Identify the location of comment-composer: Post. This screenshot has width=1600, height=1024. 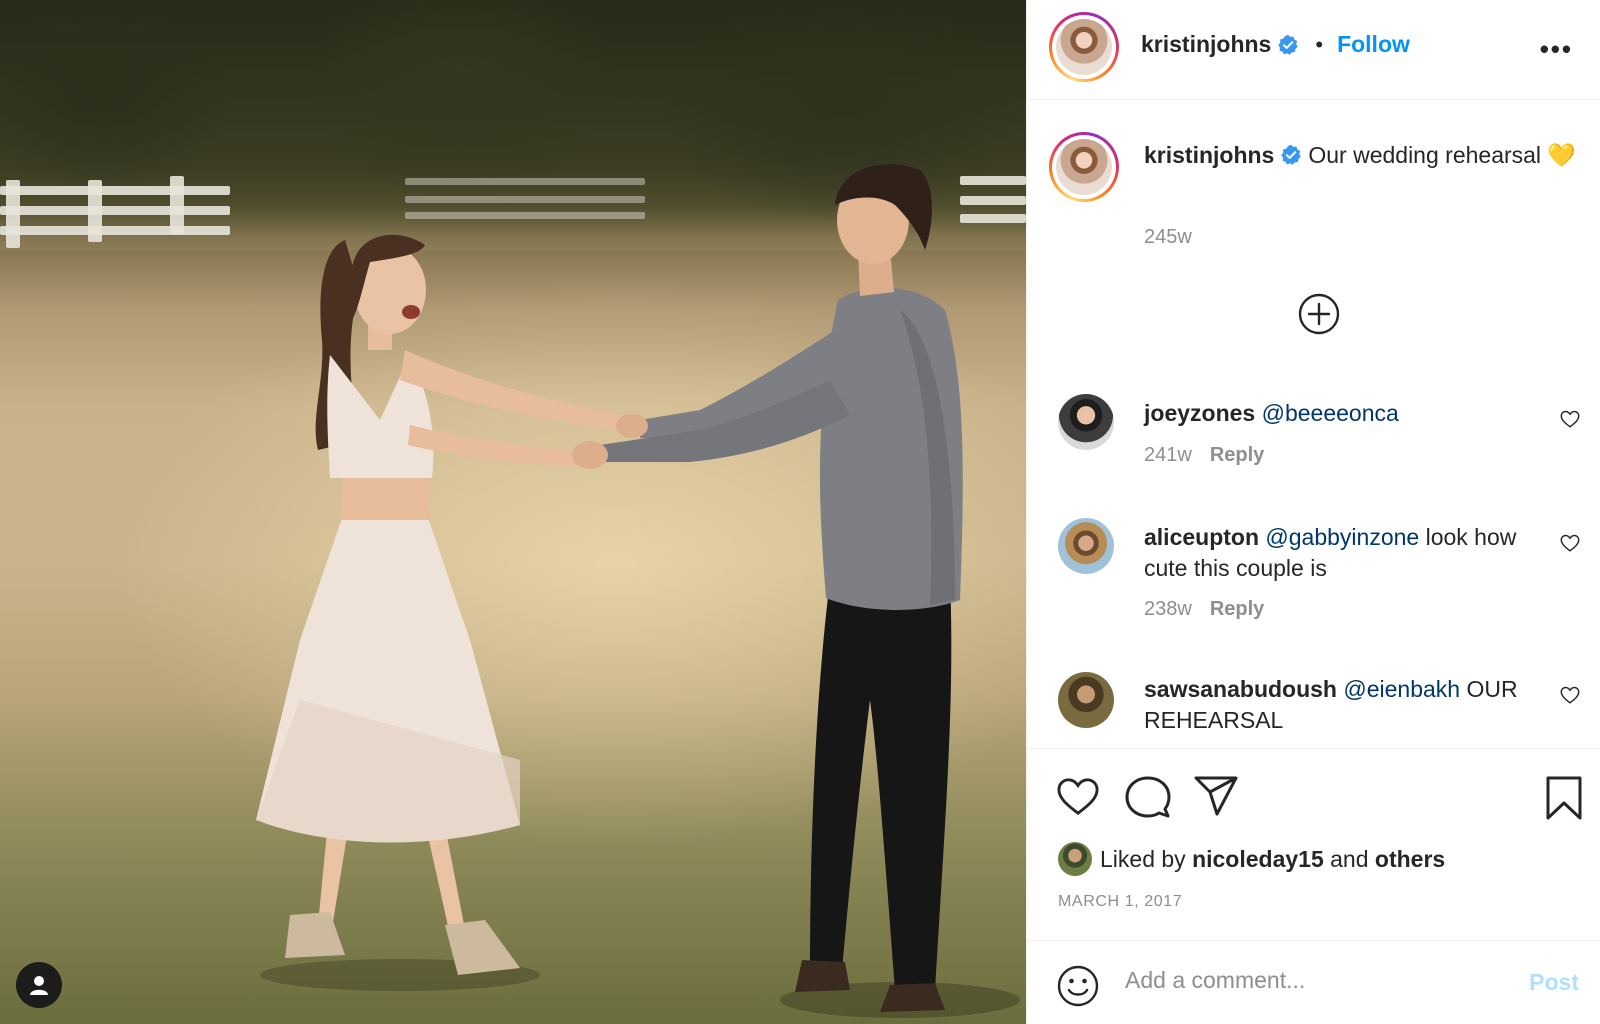
(1313, 982).